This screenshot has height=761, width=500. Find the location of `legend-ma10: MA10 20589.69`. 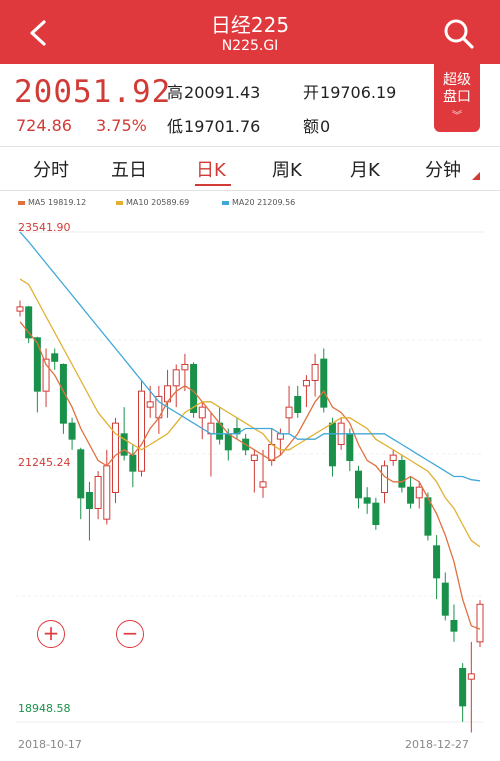

legend-ma10: MA10 20589.69 is located at coordinates (152, 202).